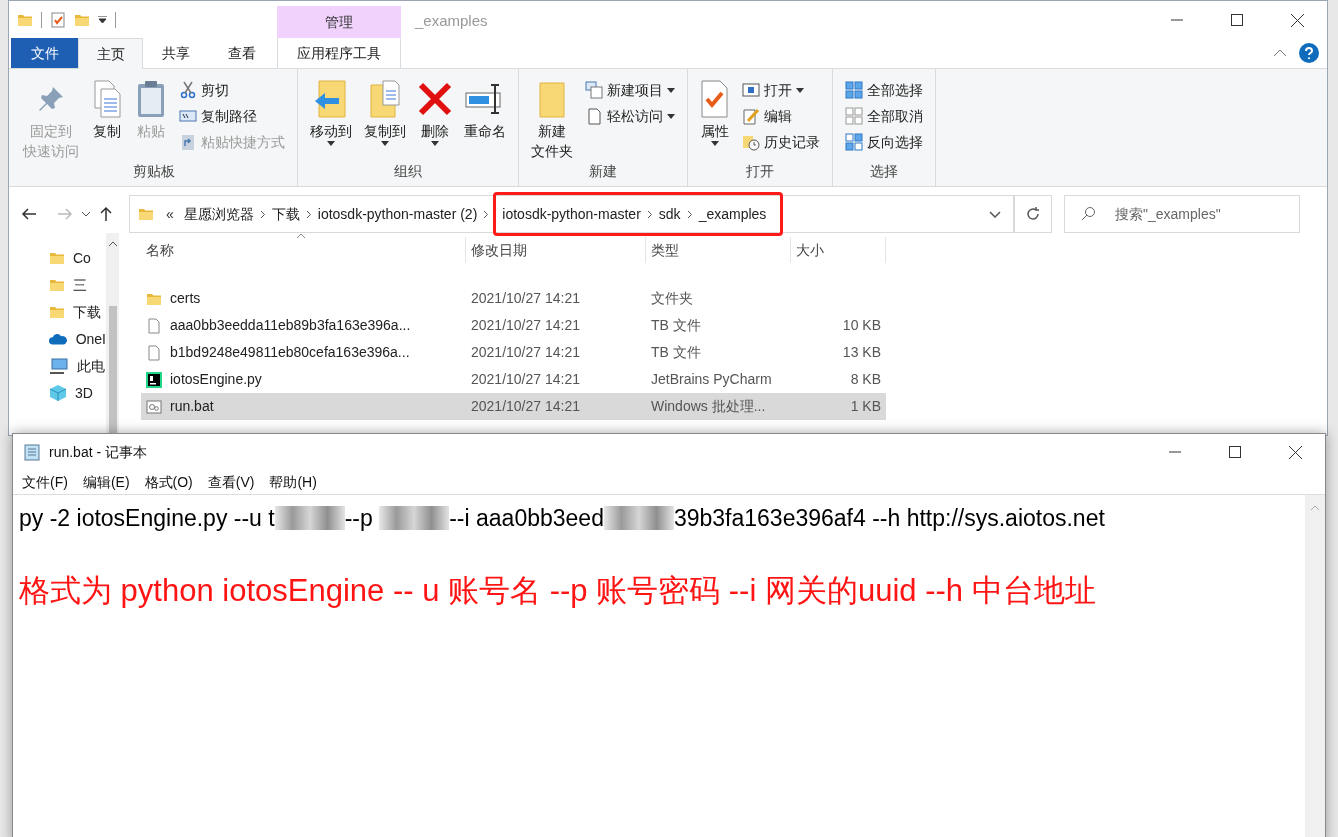  What do you see at coordinates (408, 171) in the screenshot?
I see `ribbon-group-label: 组织` at bounding box center [408, 171].